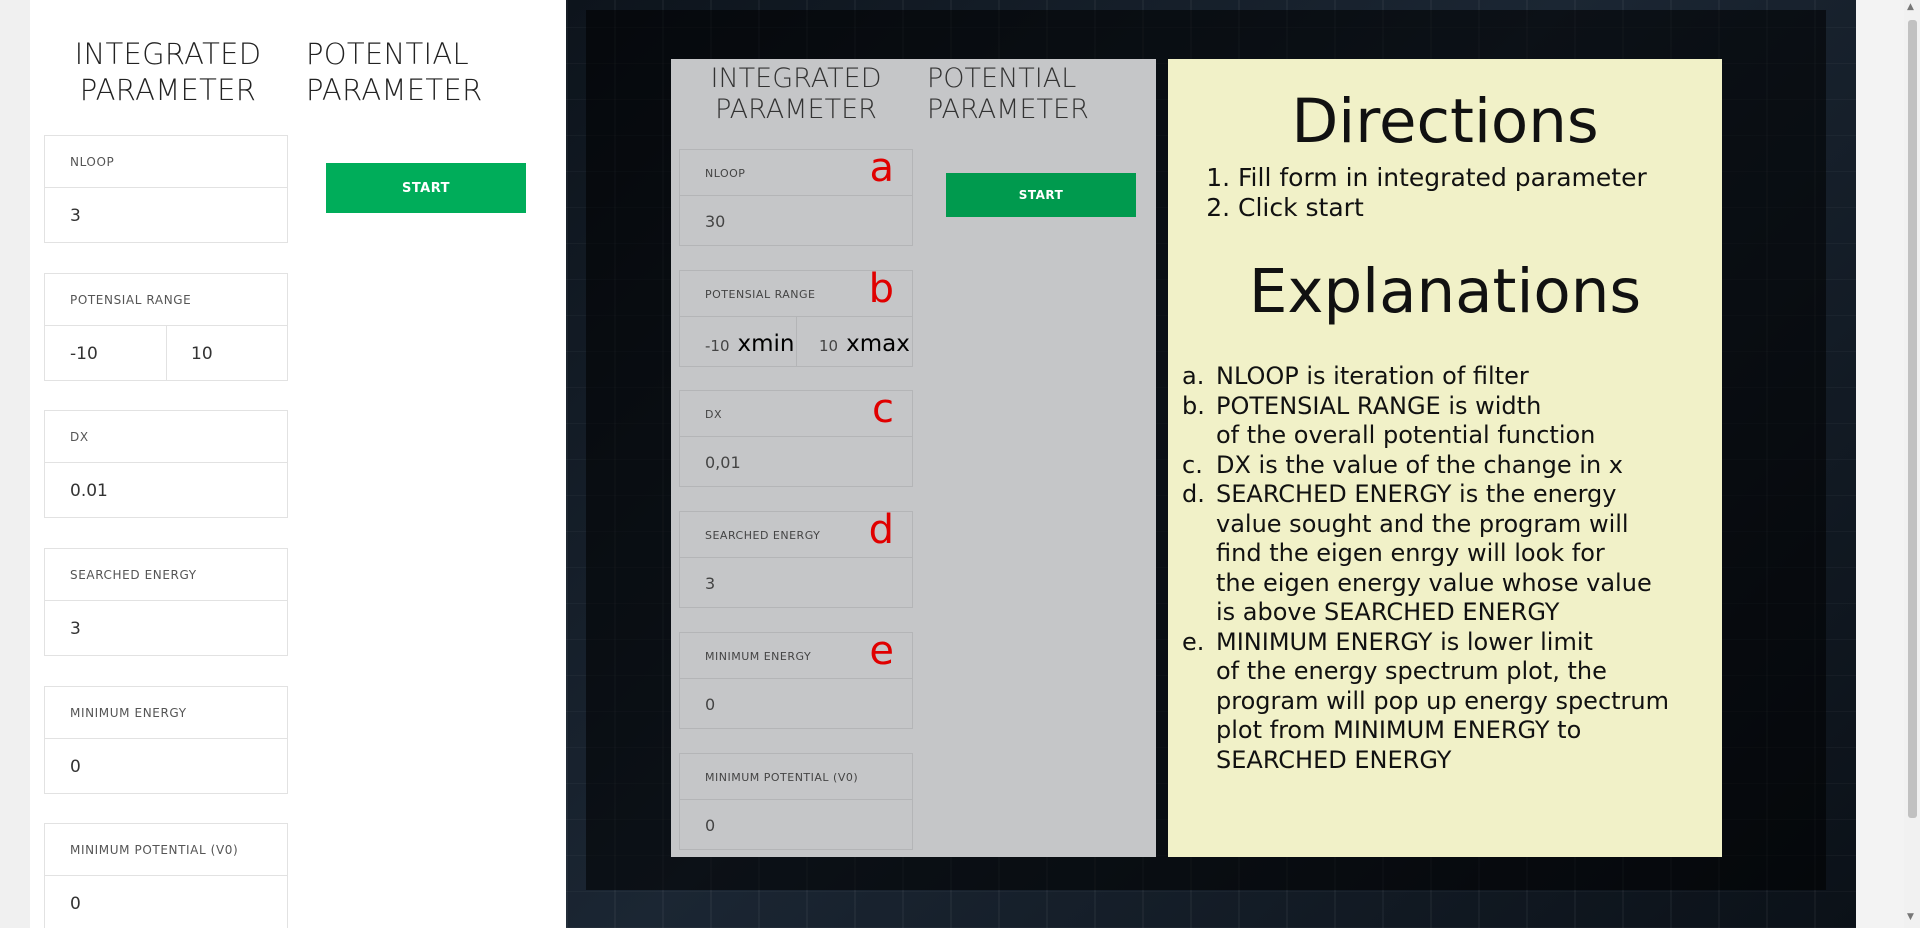 The width and height of the screenshot is (1920, 928). What do you see at coordinates (1410, 553) in the screenshot?
I see `explanation-line: find the eigen enrgy will look for` at bounding box center [1410, 553].